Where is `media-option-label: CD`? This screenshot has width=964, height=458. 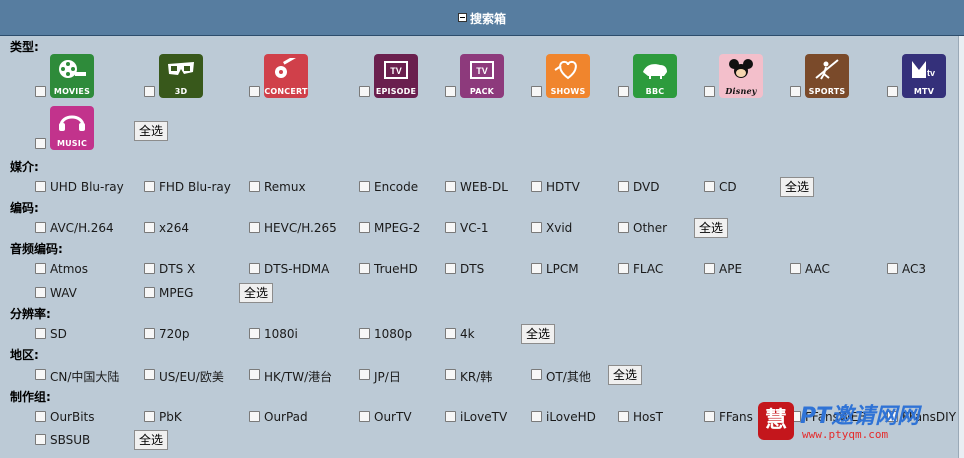
media-option-label: CD is located at coordinates (728, 187).